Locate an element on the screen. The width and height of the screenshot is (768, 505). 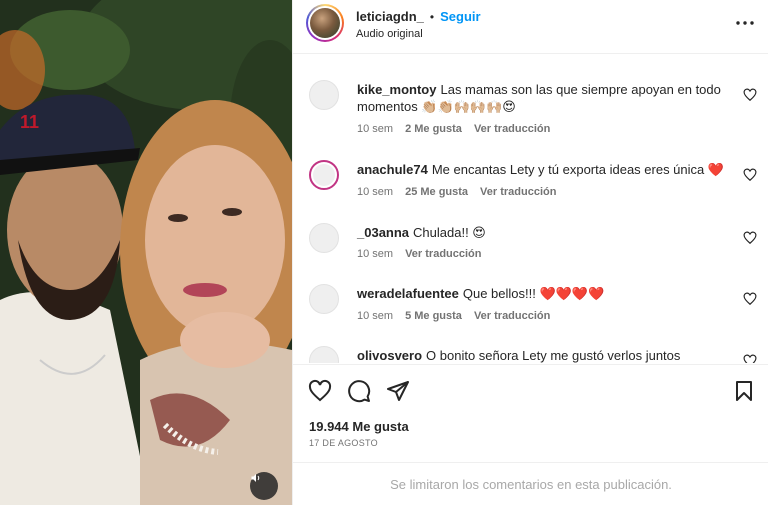
likes-count: 19.944 Me gusta is located at coordinates (359, 426).